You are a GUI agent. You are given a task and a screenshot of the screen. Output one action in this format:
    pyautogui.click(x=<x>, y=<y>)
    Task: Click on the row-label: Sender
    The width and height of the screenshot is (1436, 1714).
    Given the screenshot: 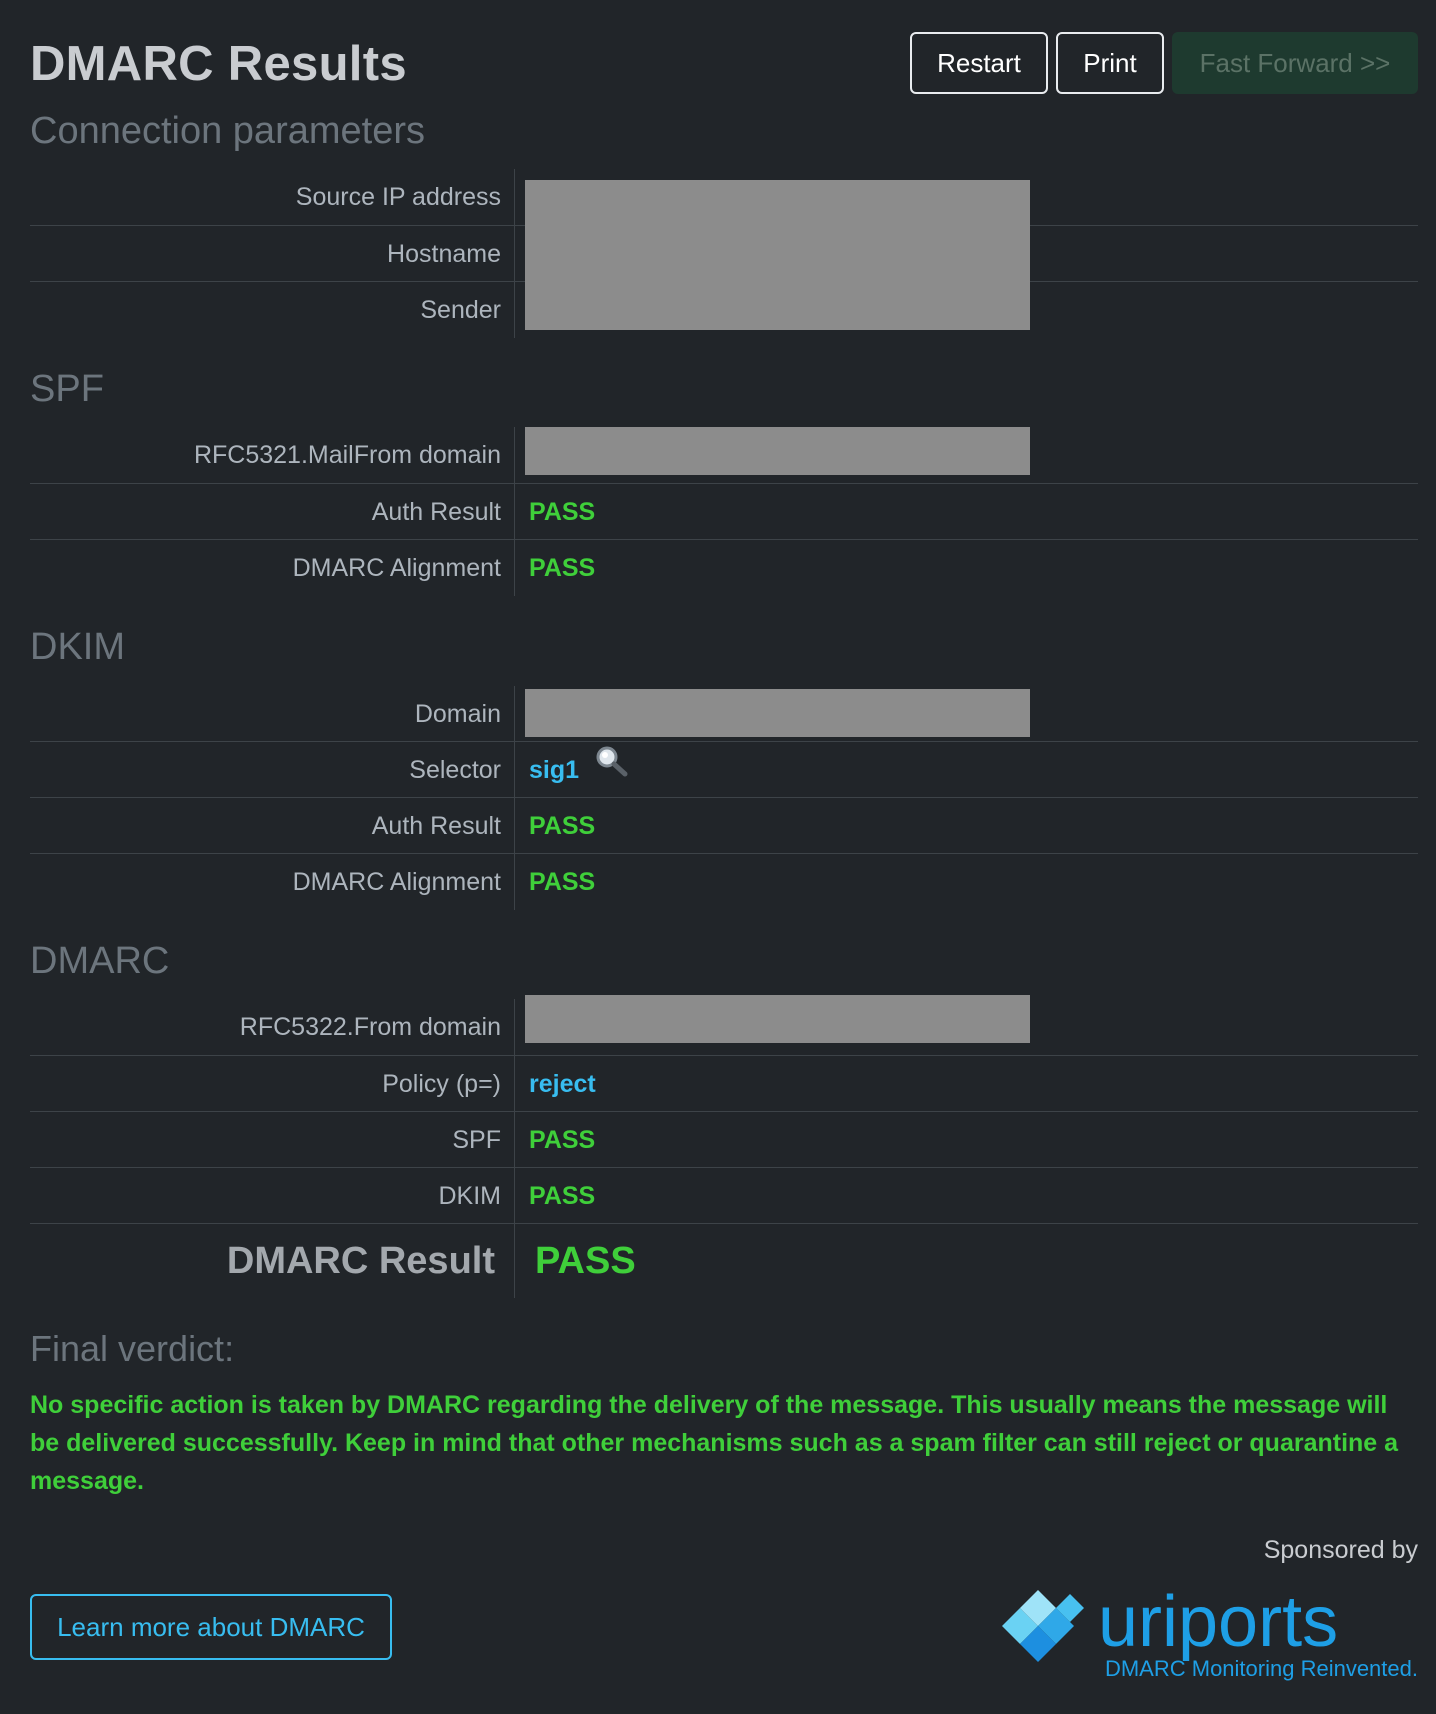 What is the action you would take?
    pyautogui.click(x=460, y=310)
    